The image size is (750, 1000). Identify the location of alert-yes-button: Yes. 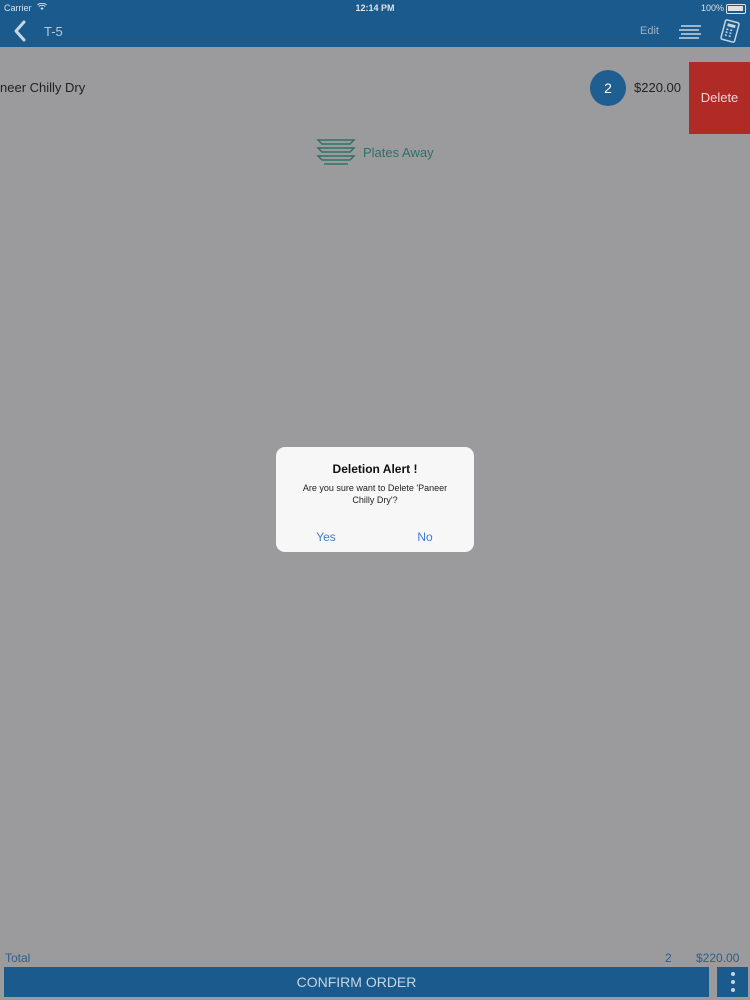
(326, 537).